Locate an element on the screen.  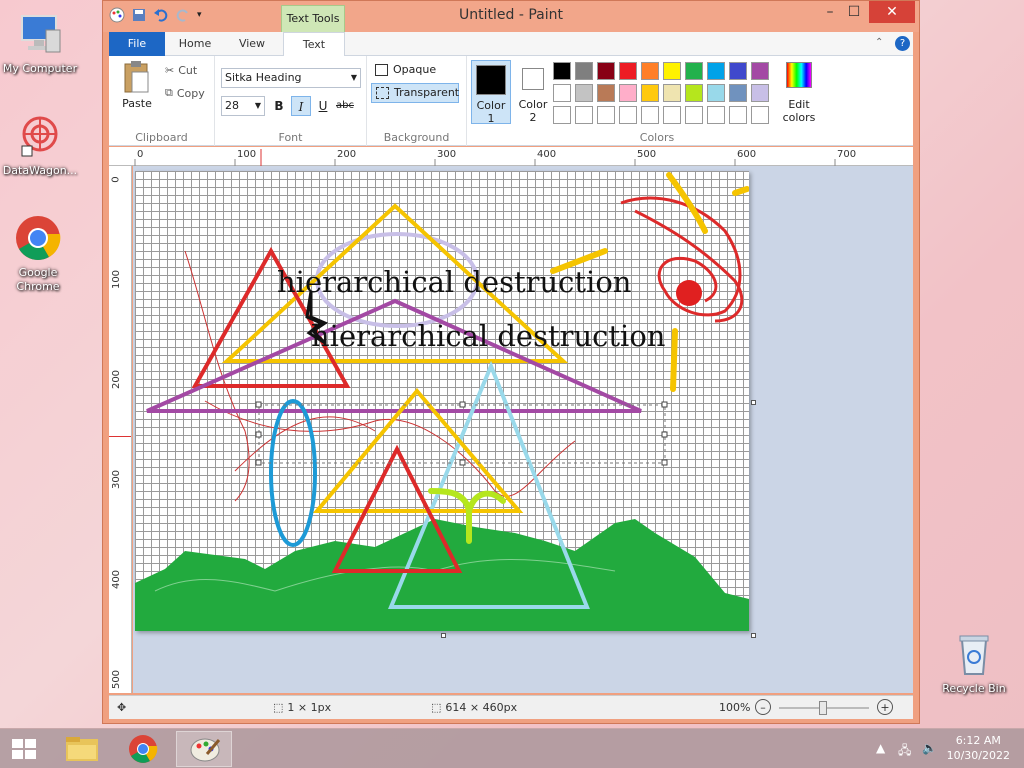
collapse-ribbon-icon: ⌃ is located at coordinates (879, 42).